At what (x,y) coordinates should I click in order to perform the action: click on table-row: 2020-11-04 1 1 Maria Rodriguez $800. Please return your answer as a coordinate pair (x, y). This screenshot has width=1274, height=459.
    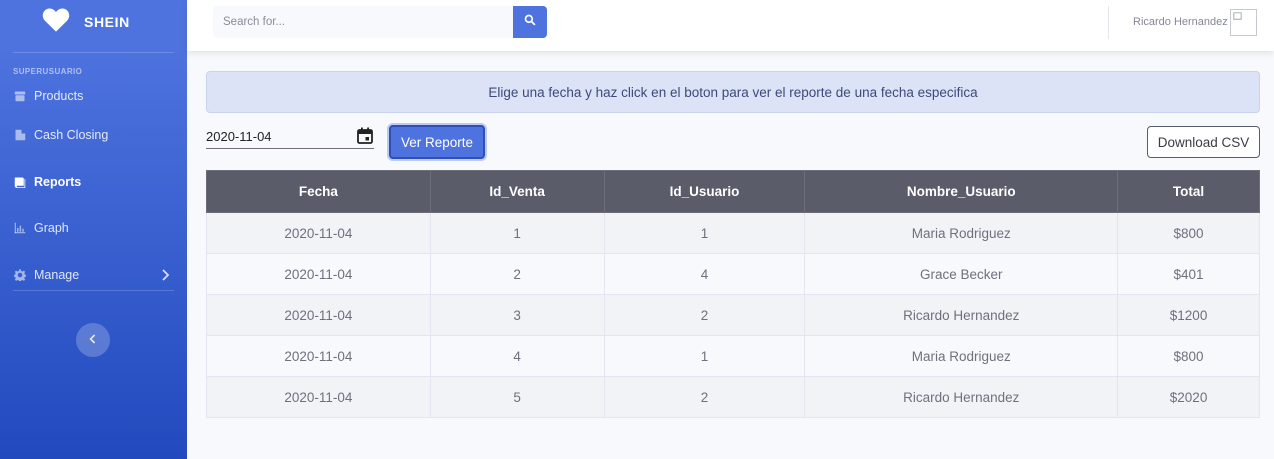
    Looking at the image, I should click on (733, 233).